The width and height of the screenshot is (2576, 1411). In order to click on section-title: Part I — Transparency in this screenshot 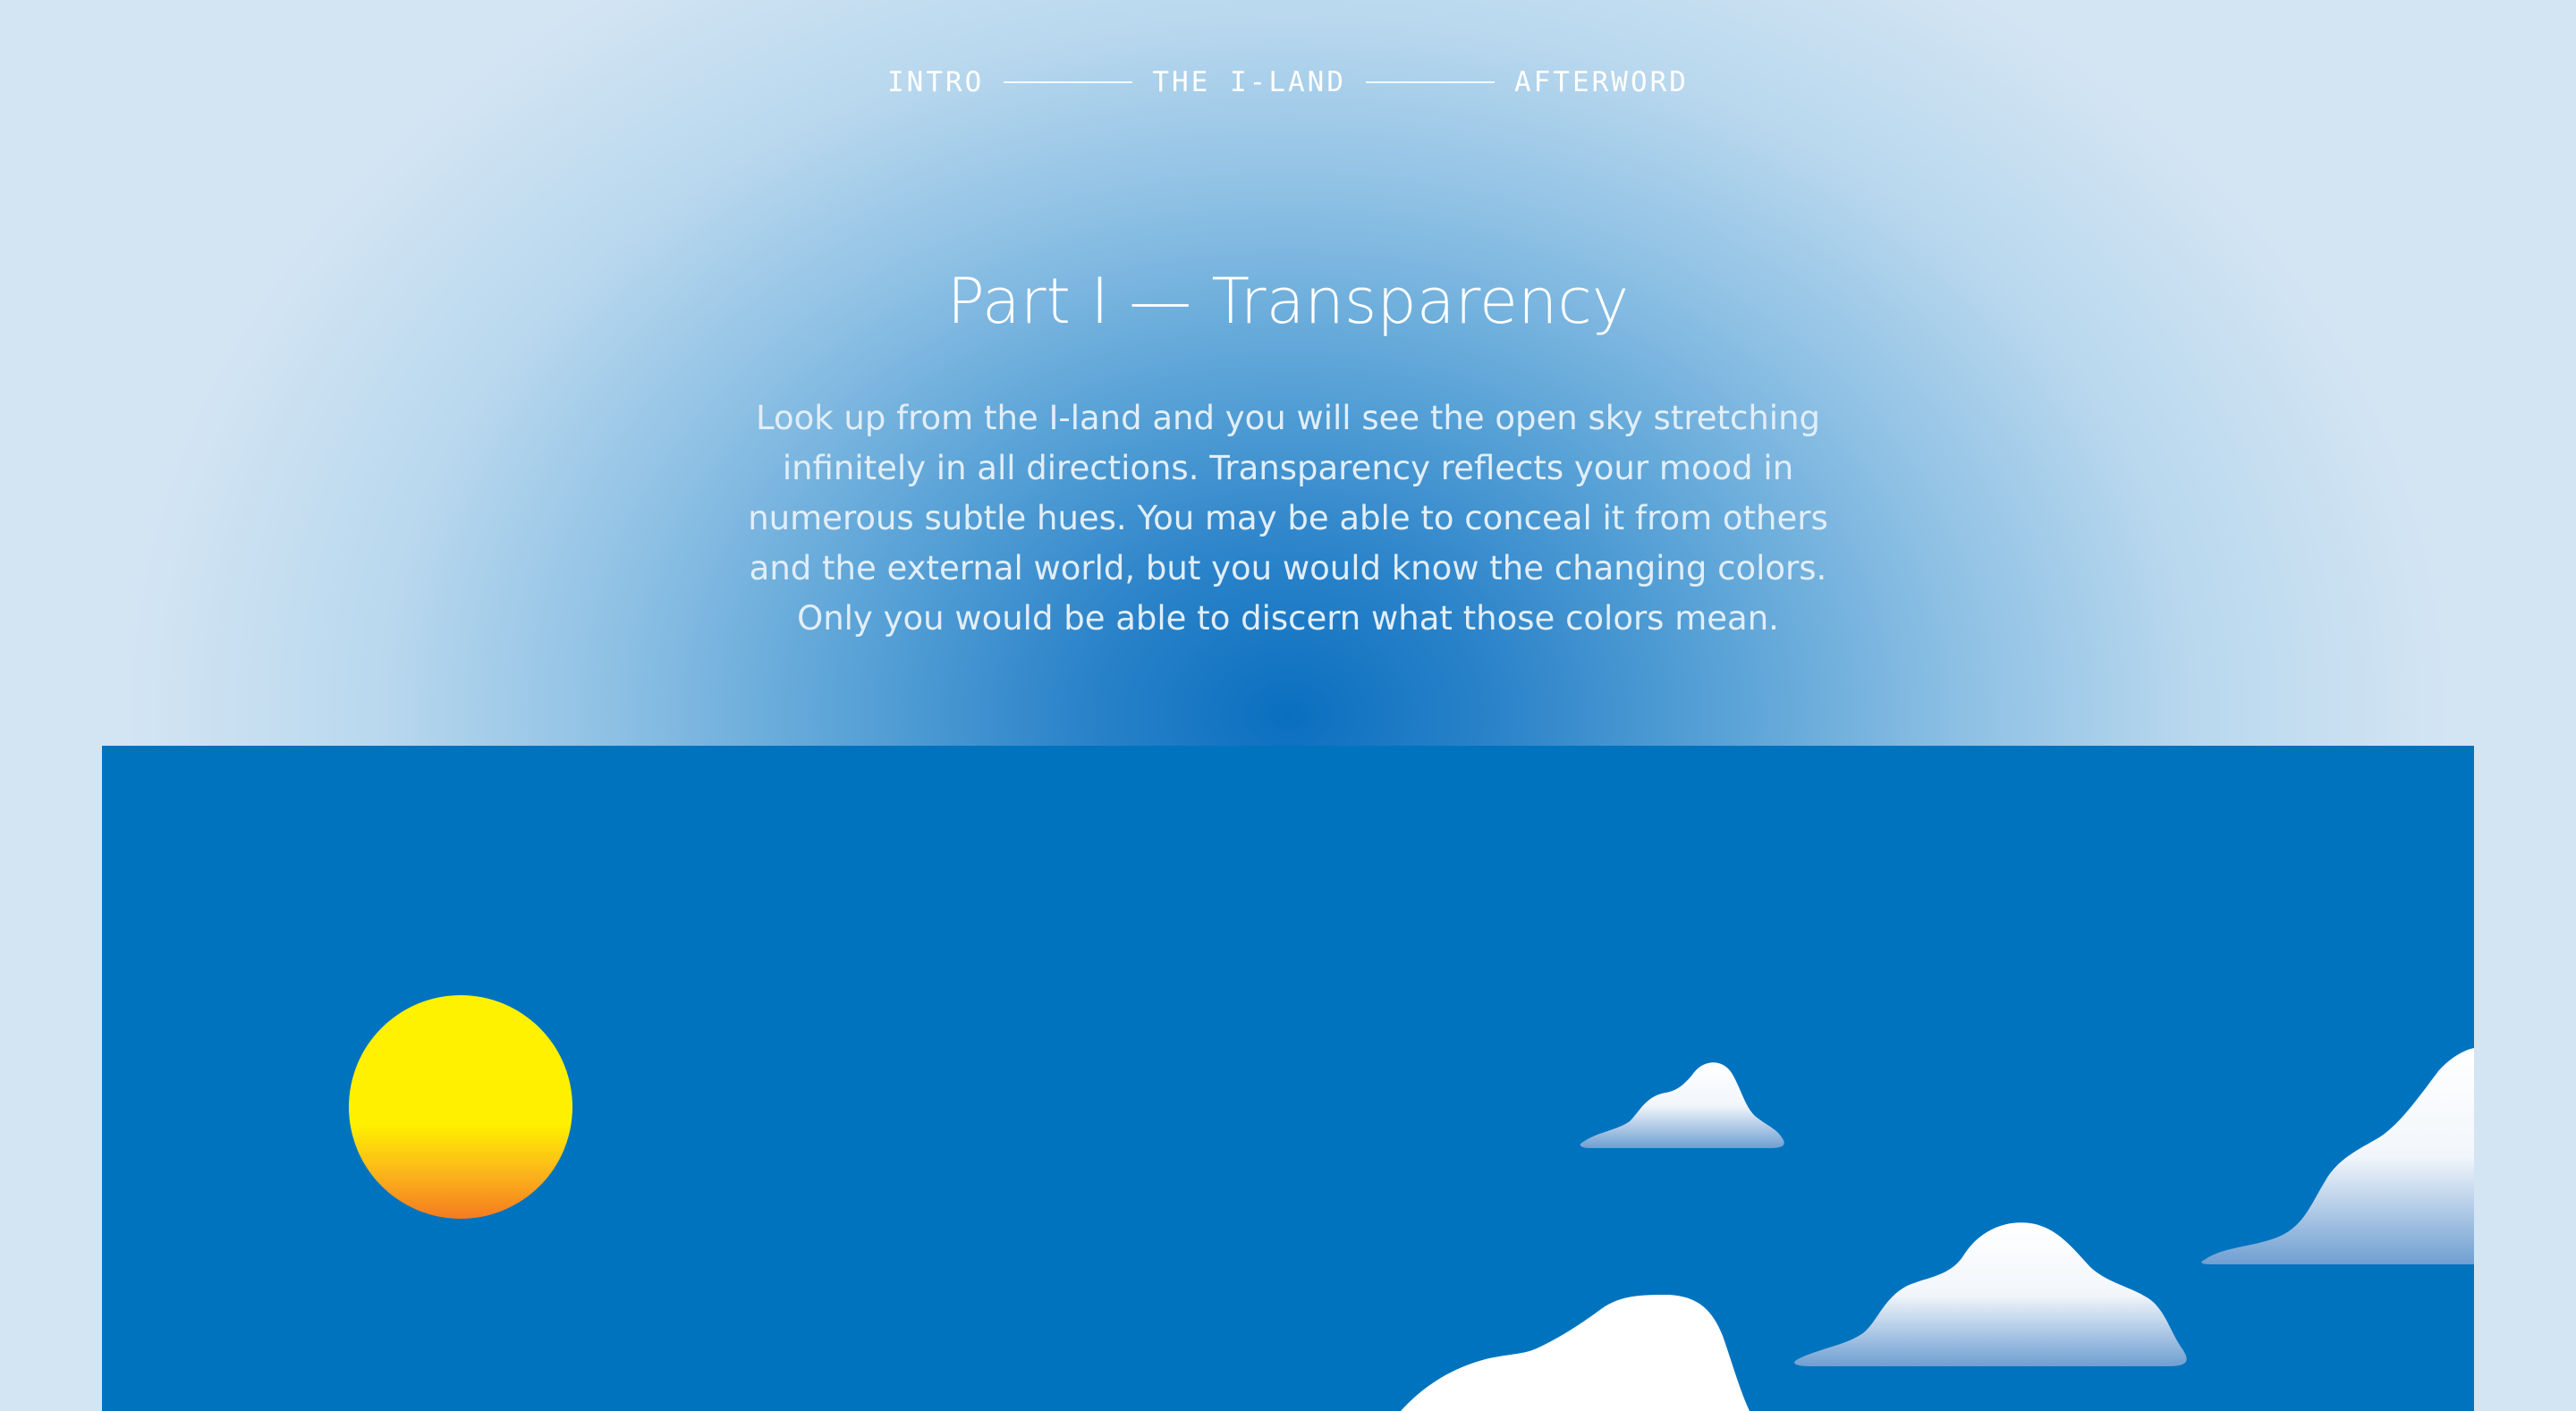, I will do `click(1288, 301)`.